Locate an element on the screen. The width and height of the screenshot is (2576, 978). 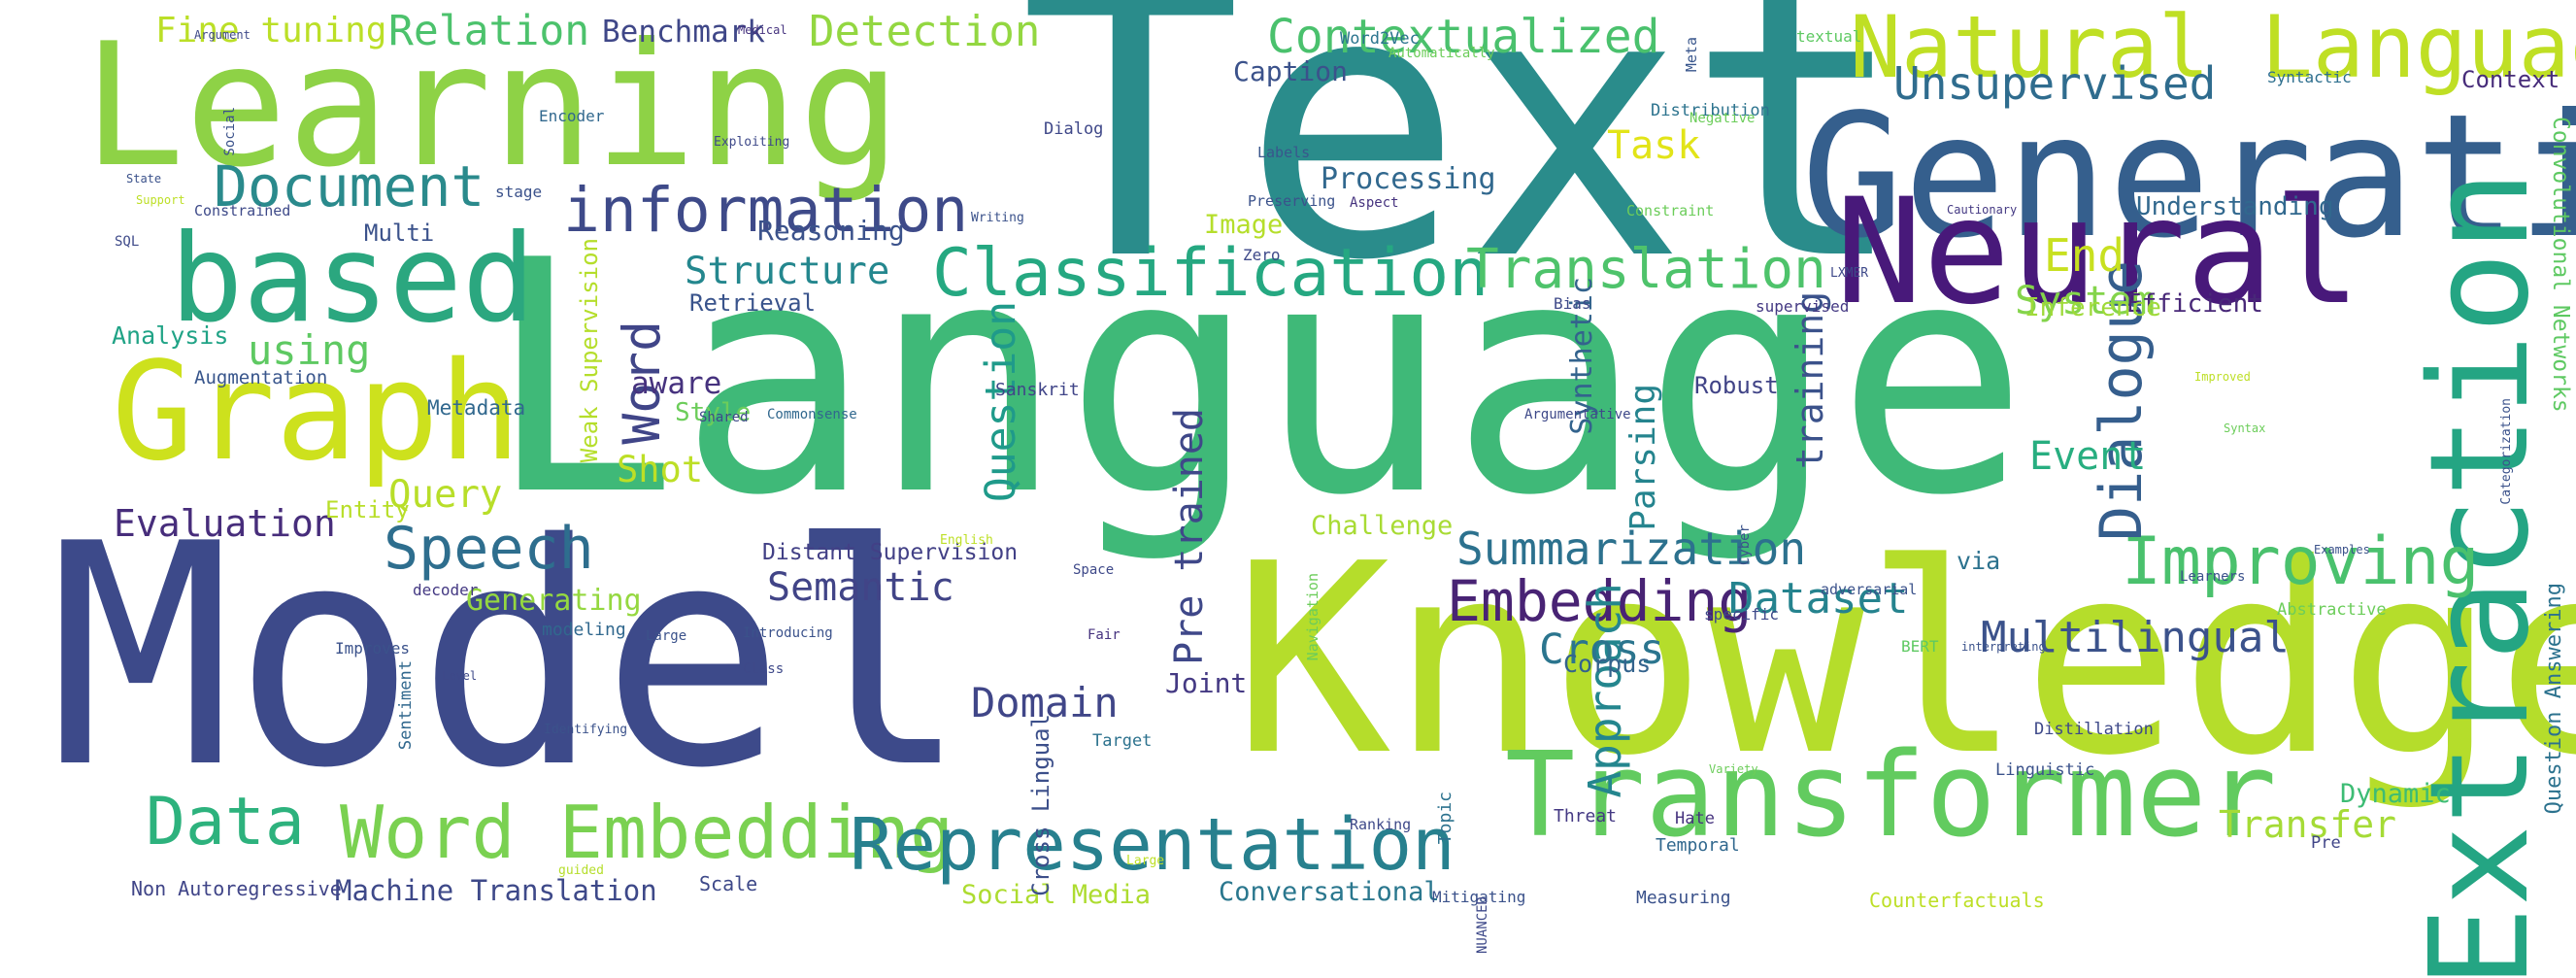
cloud-word: Abstractive is located at coordinates (2332, 610).